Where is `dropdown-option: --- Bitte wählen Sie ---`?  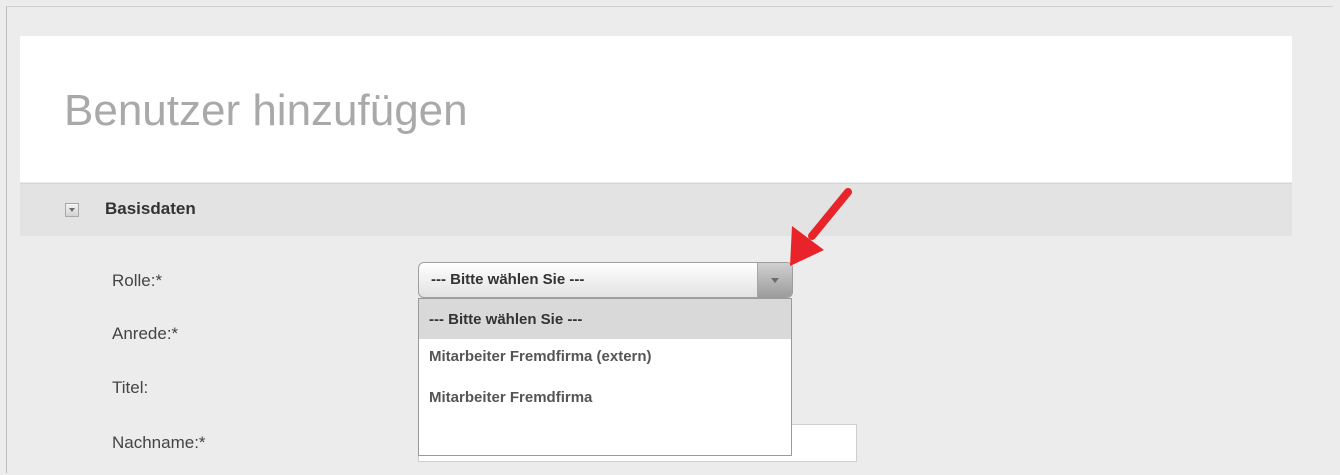
dropdown-option: --- Bitte wählen Sie --- is located at coordinates (605, 319).